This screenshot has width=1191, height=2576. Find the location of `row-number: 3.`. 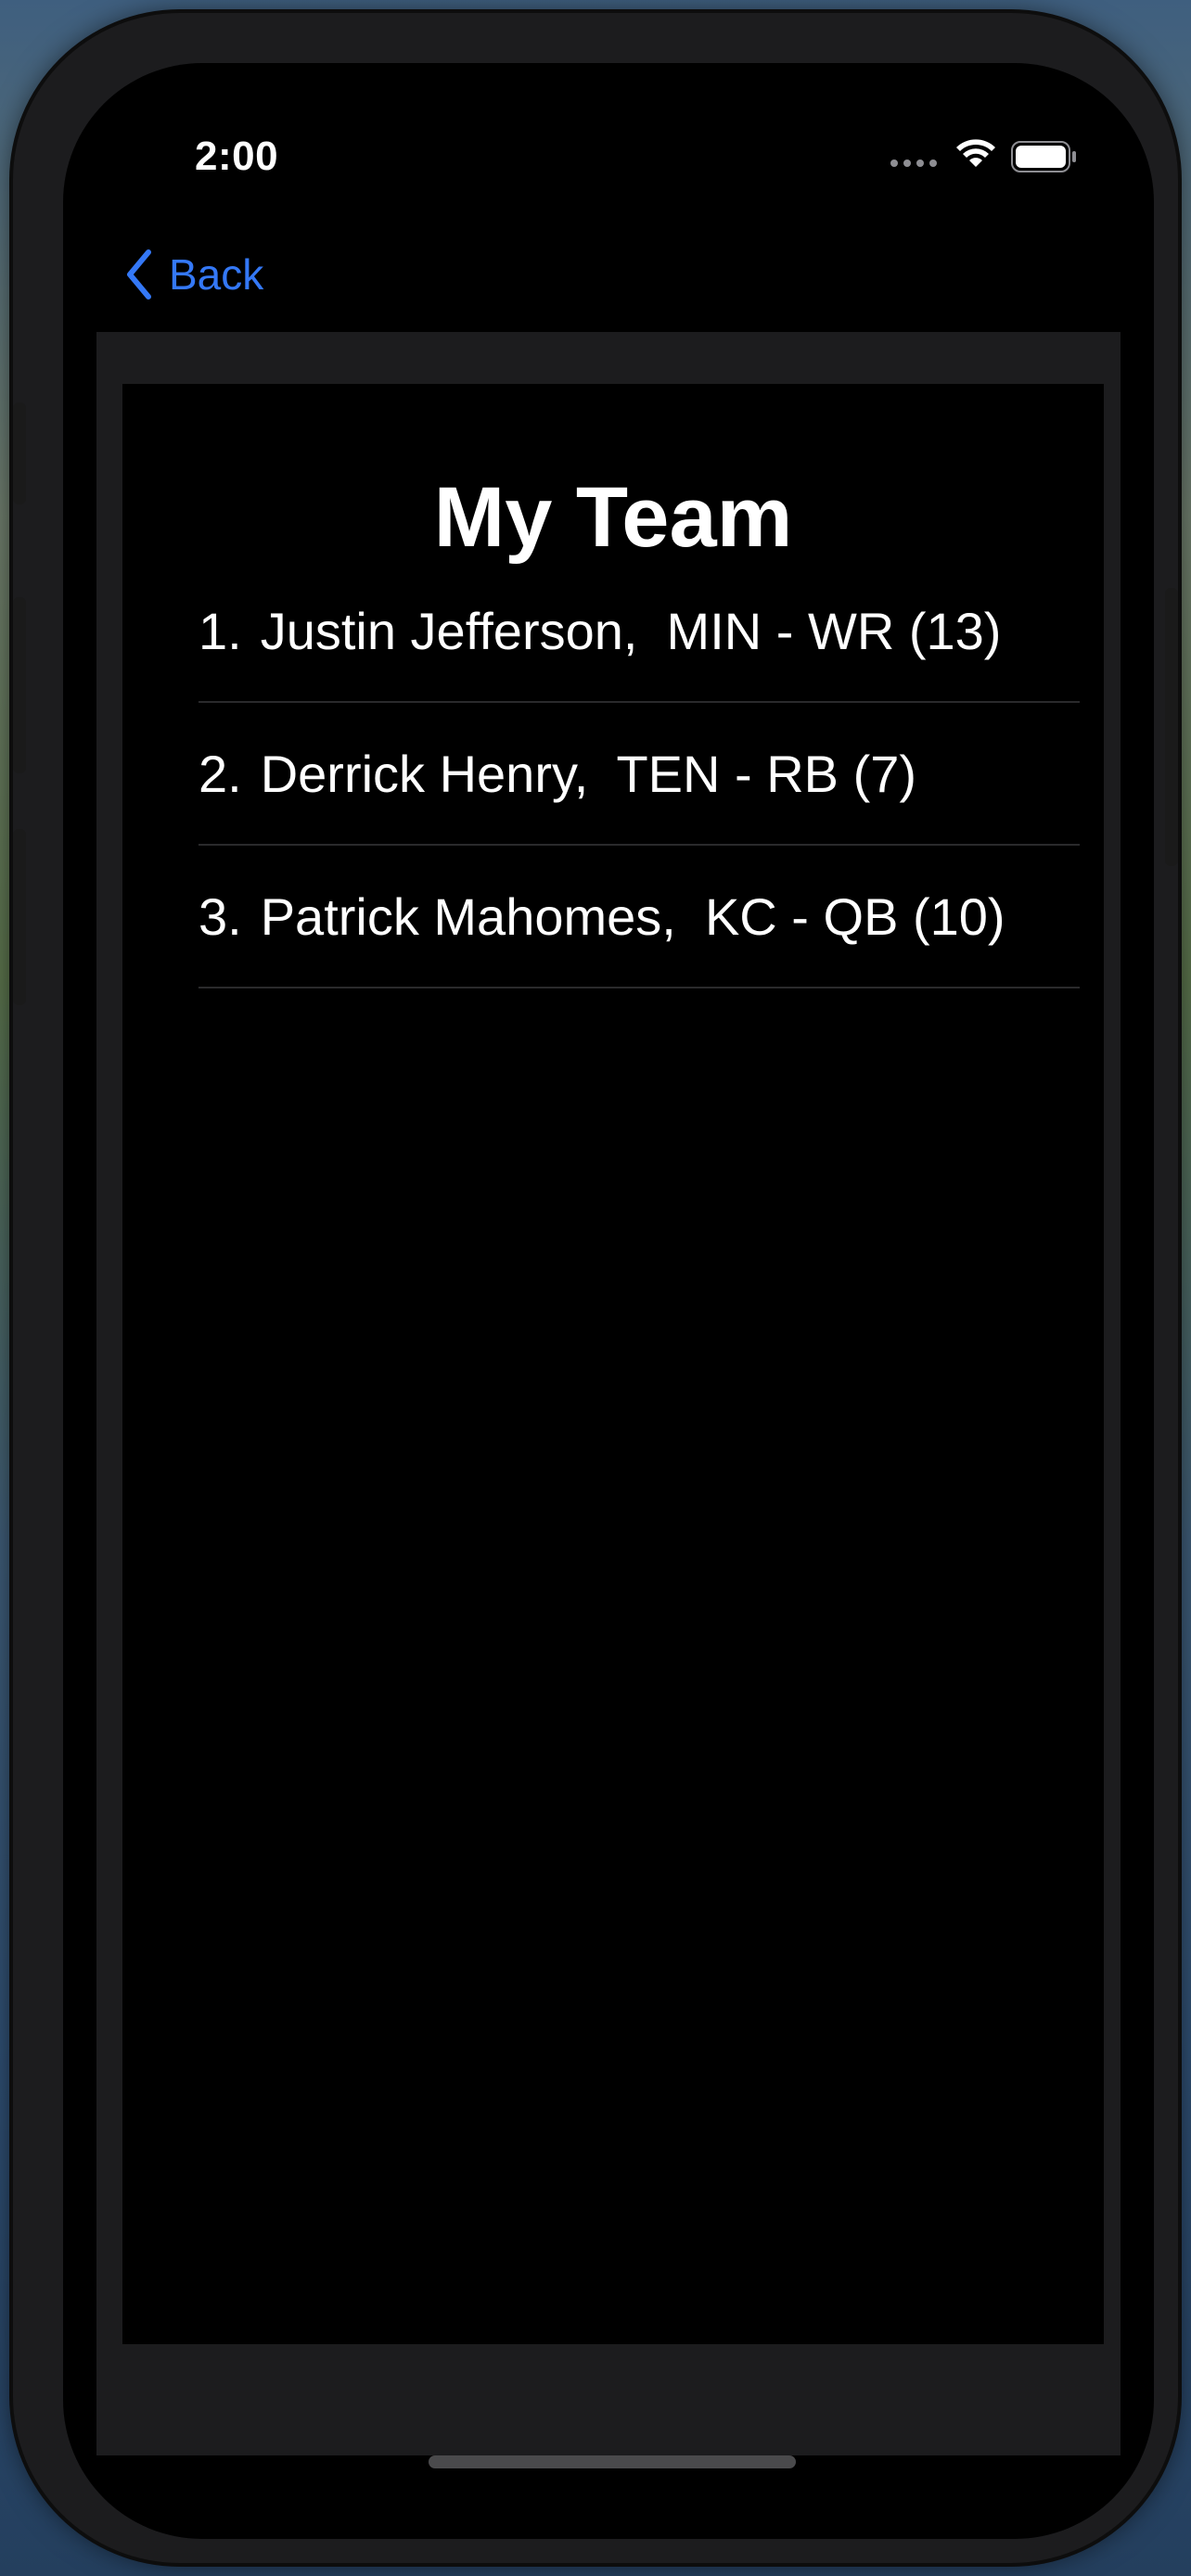

row-number: 3. is located at coordinates (220, 916).